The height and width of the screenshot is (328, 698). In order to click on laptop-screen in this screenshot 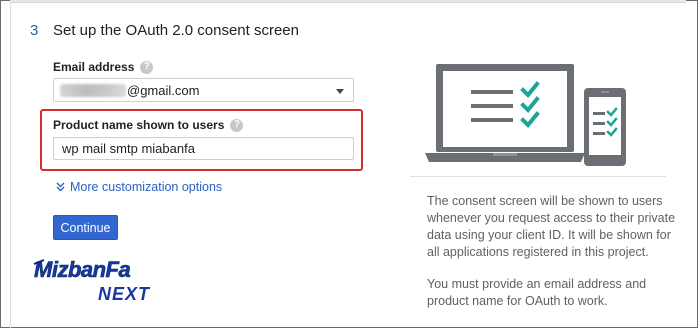, I will do `click(505, 109)`.